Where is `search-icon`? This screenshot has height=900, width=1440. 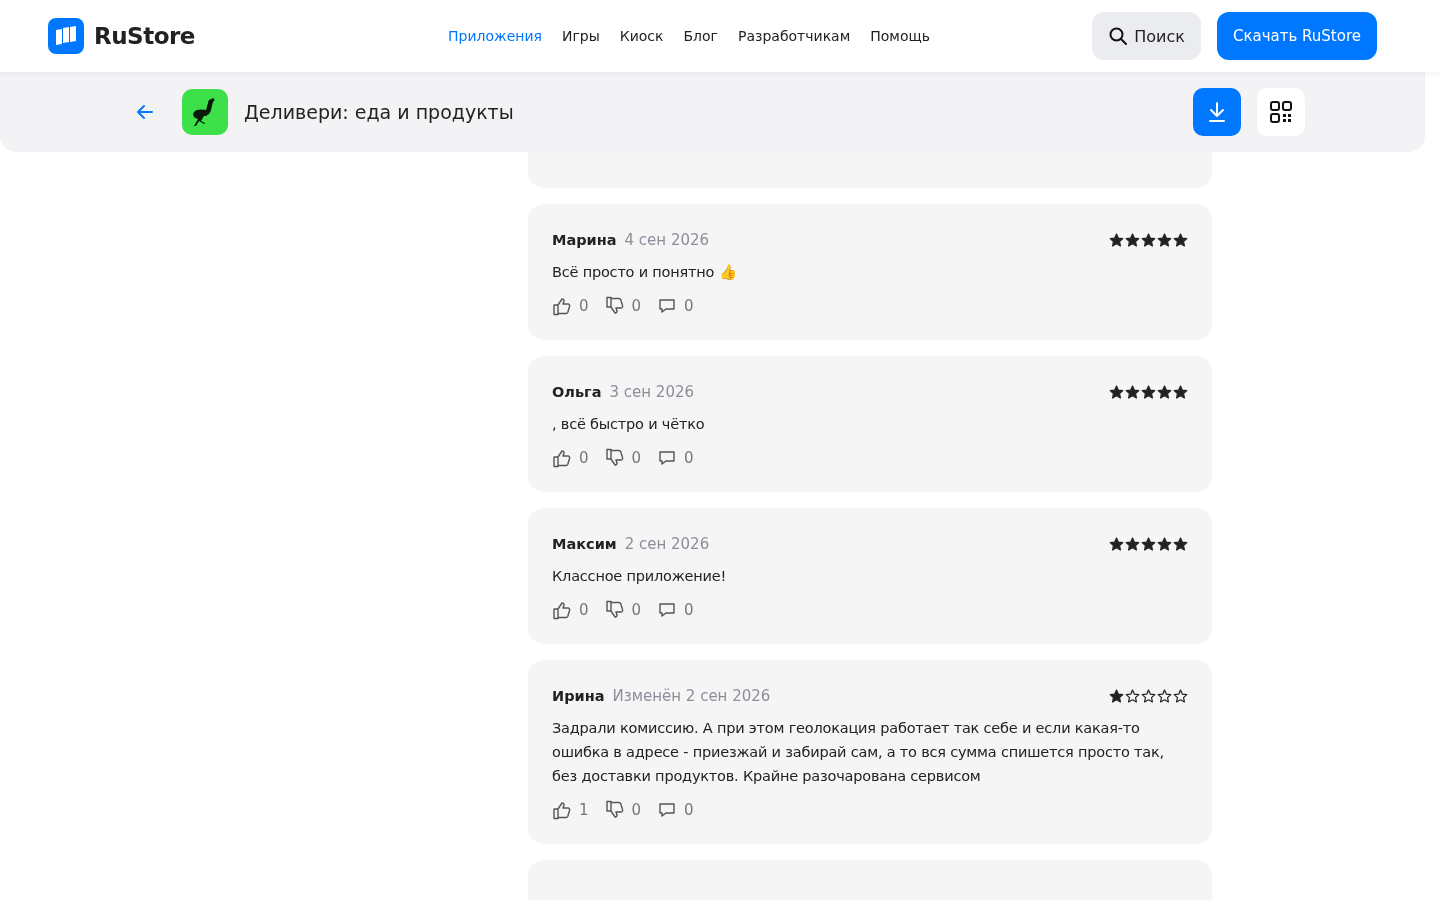 search-icon is located at coordinates (1118, 36).